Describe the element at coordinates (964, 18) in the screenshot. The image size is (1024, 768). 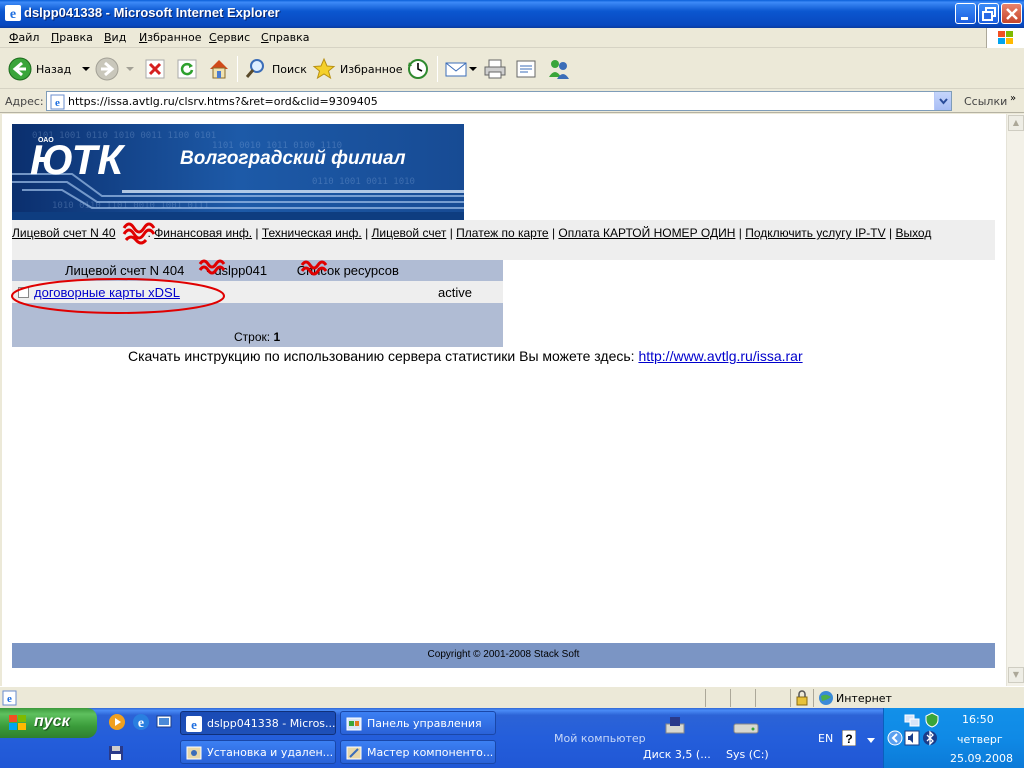
I see `minimize-icon` at that location.